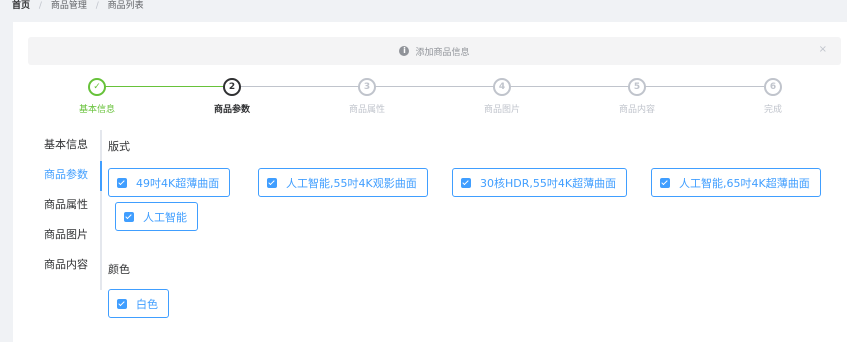  Describe the element at coordinates (367, 87) in the screenshot. I see `step-3-indicator: 3` at that location.